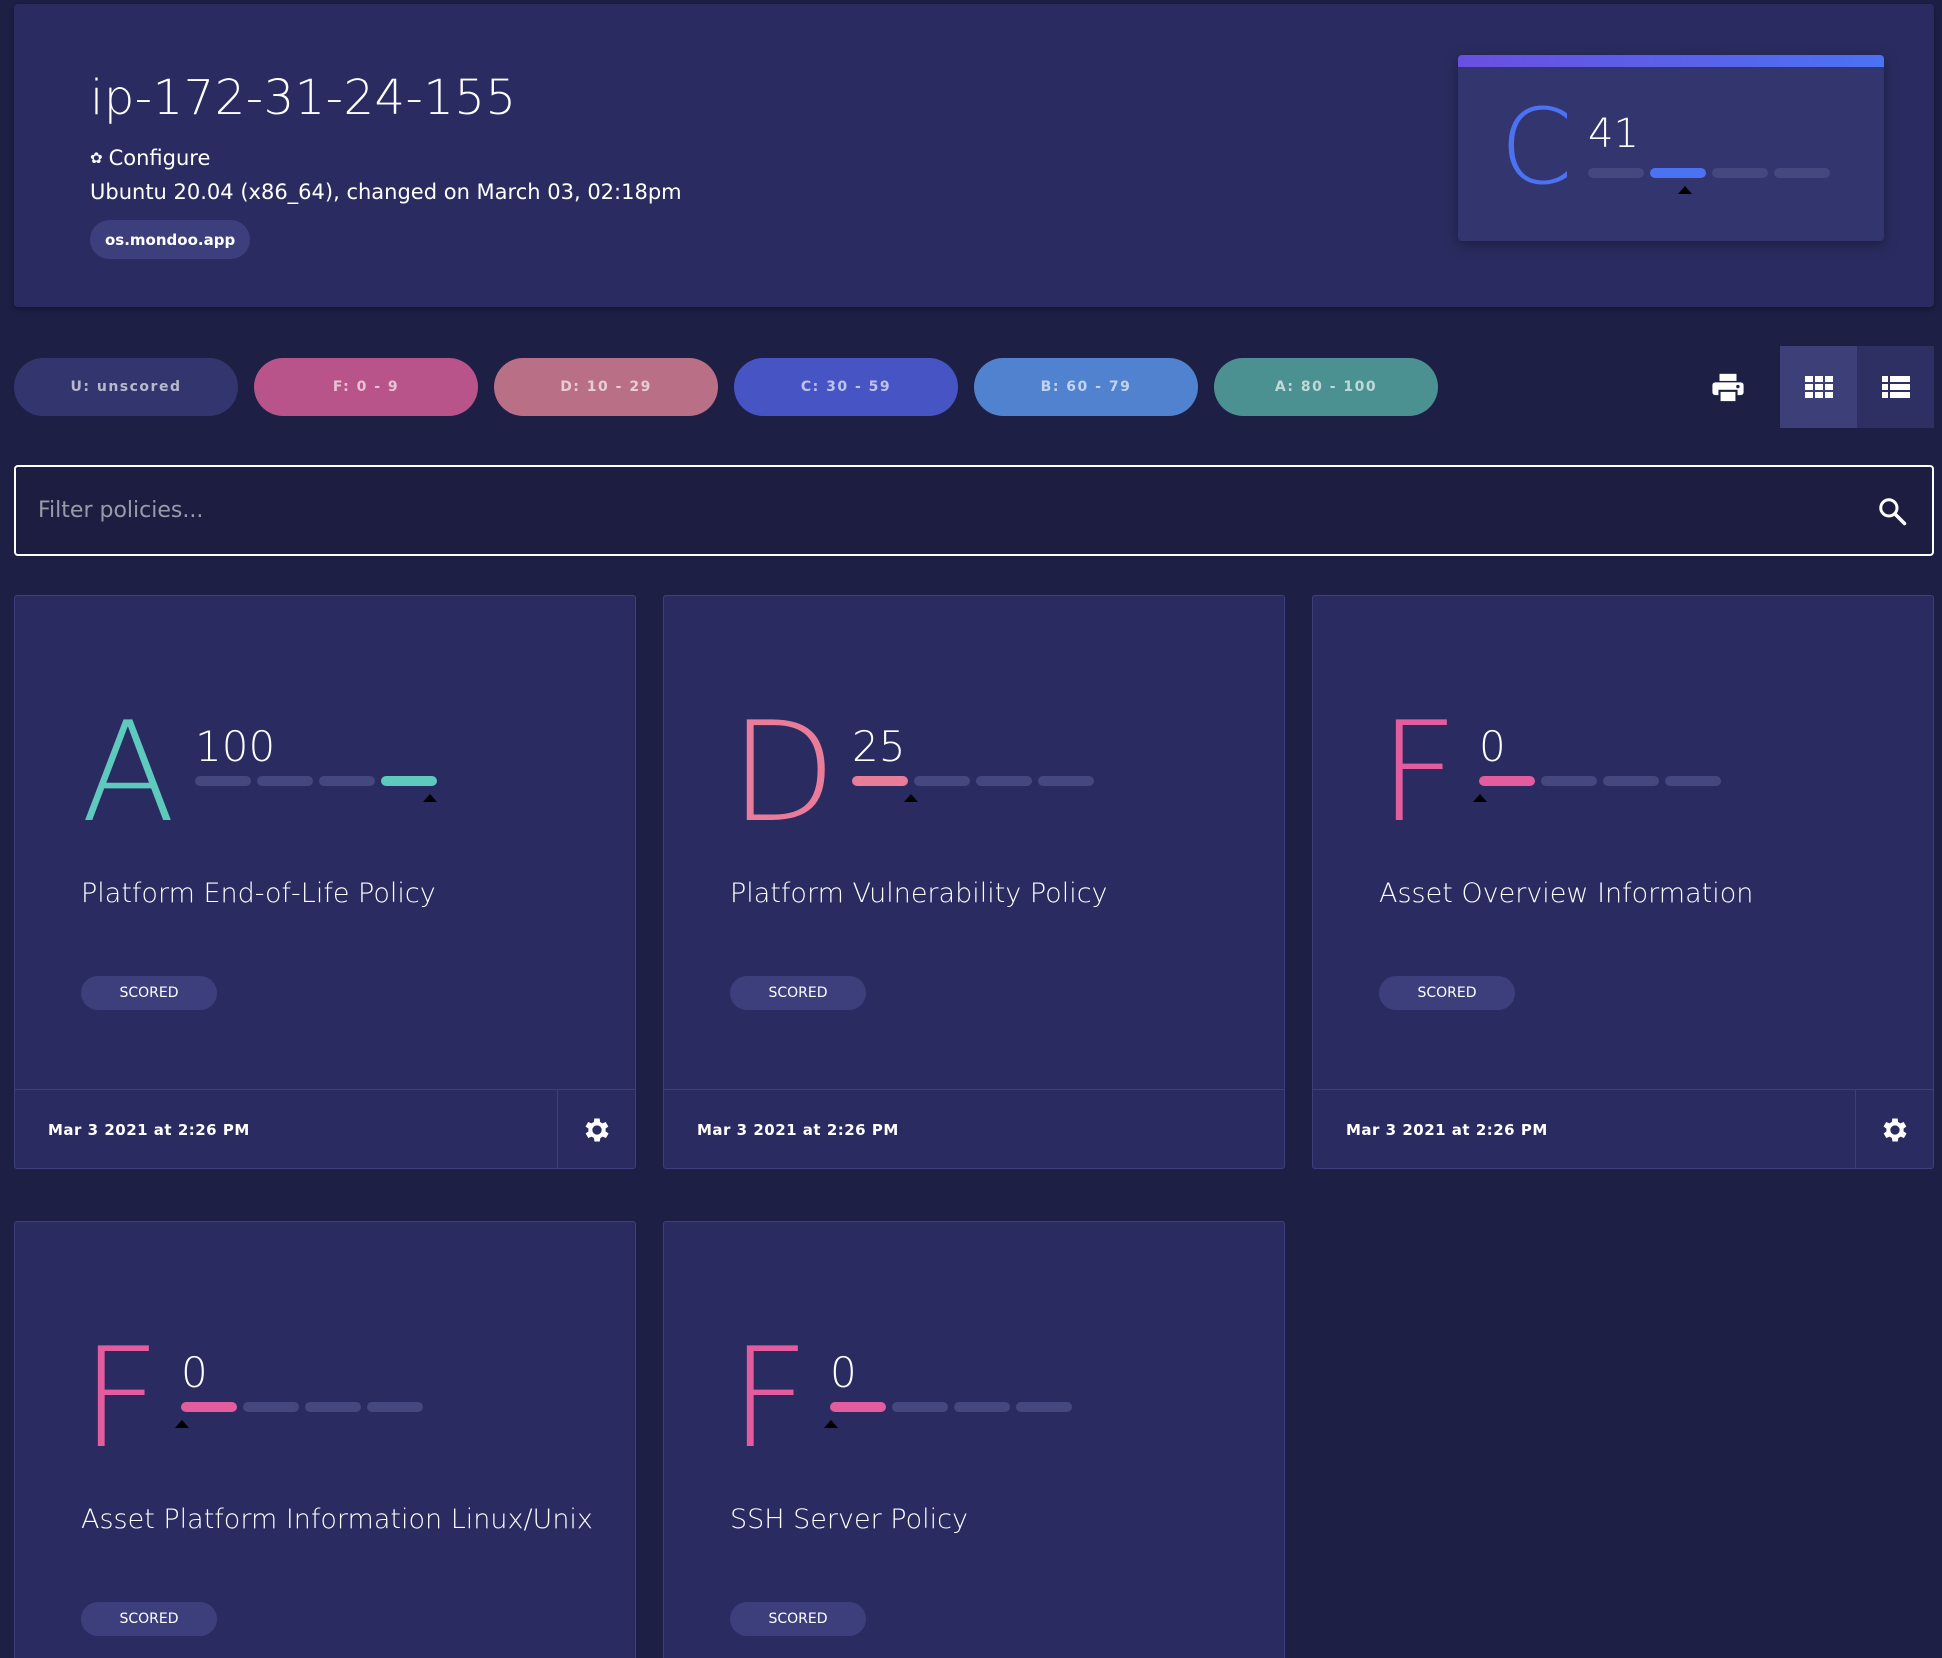  Describe the element at coordinates (337, 1519) in the screenshot. I see `policy-title: Asset Platform Information Linux/Unix` at that location.